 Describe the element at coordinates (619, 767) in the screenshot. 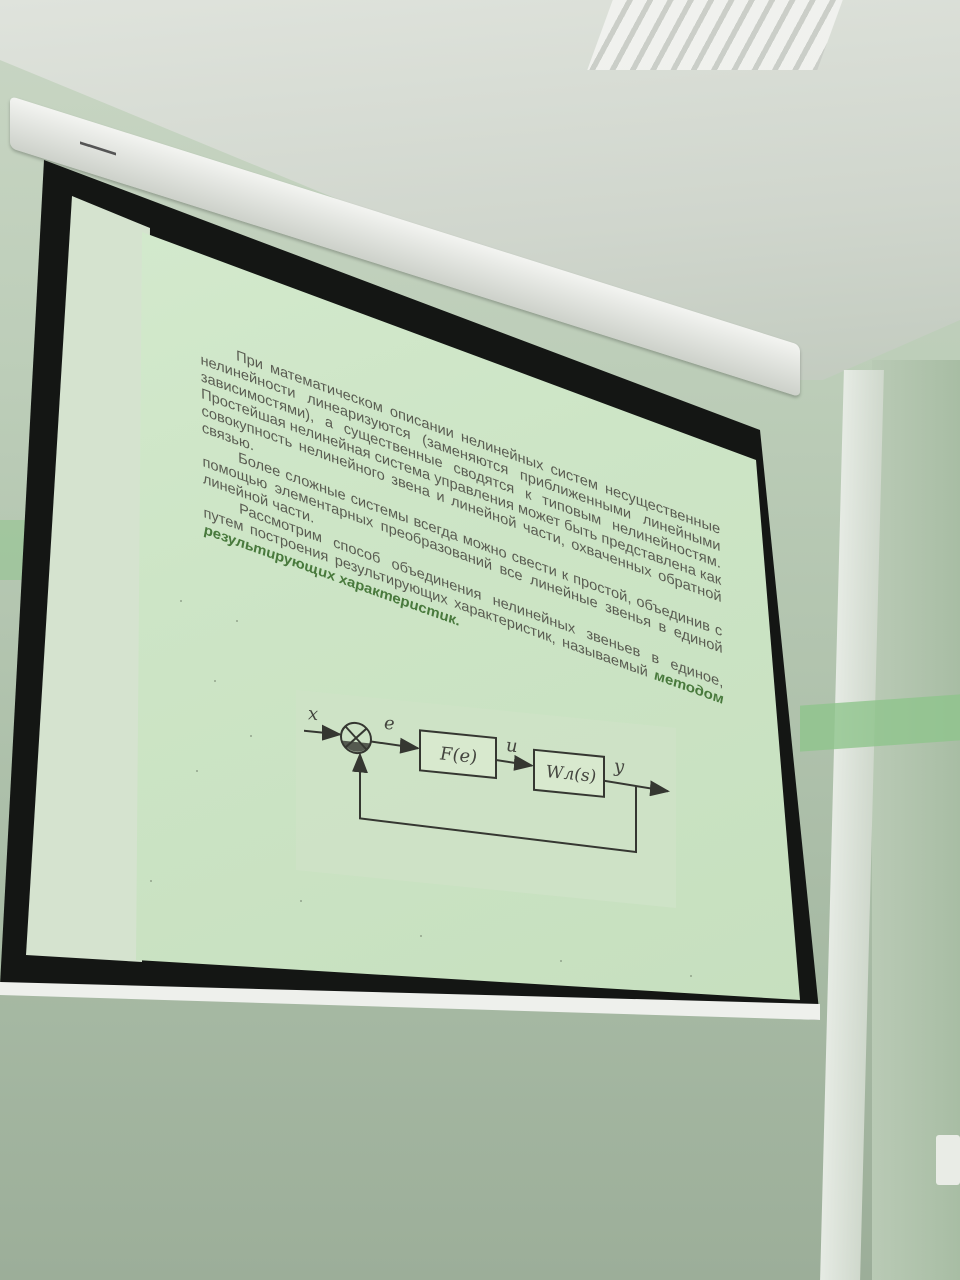

I see `output-label: y` at that location.